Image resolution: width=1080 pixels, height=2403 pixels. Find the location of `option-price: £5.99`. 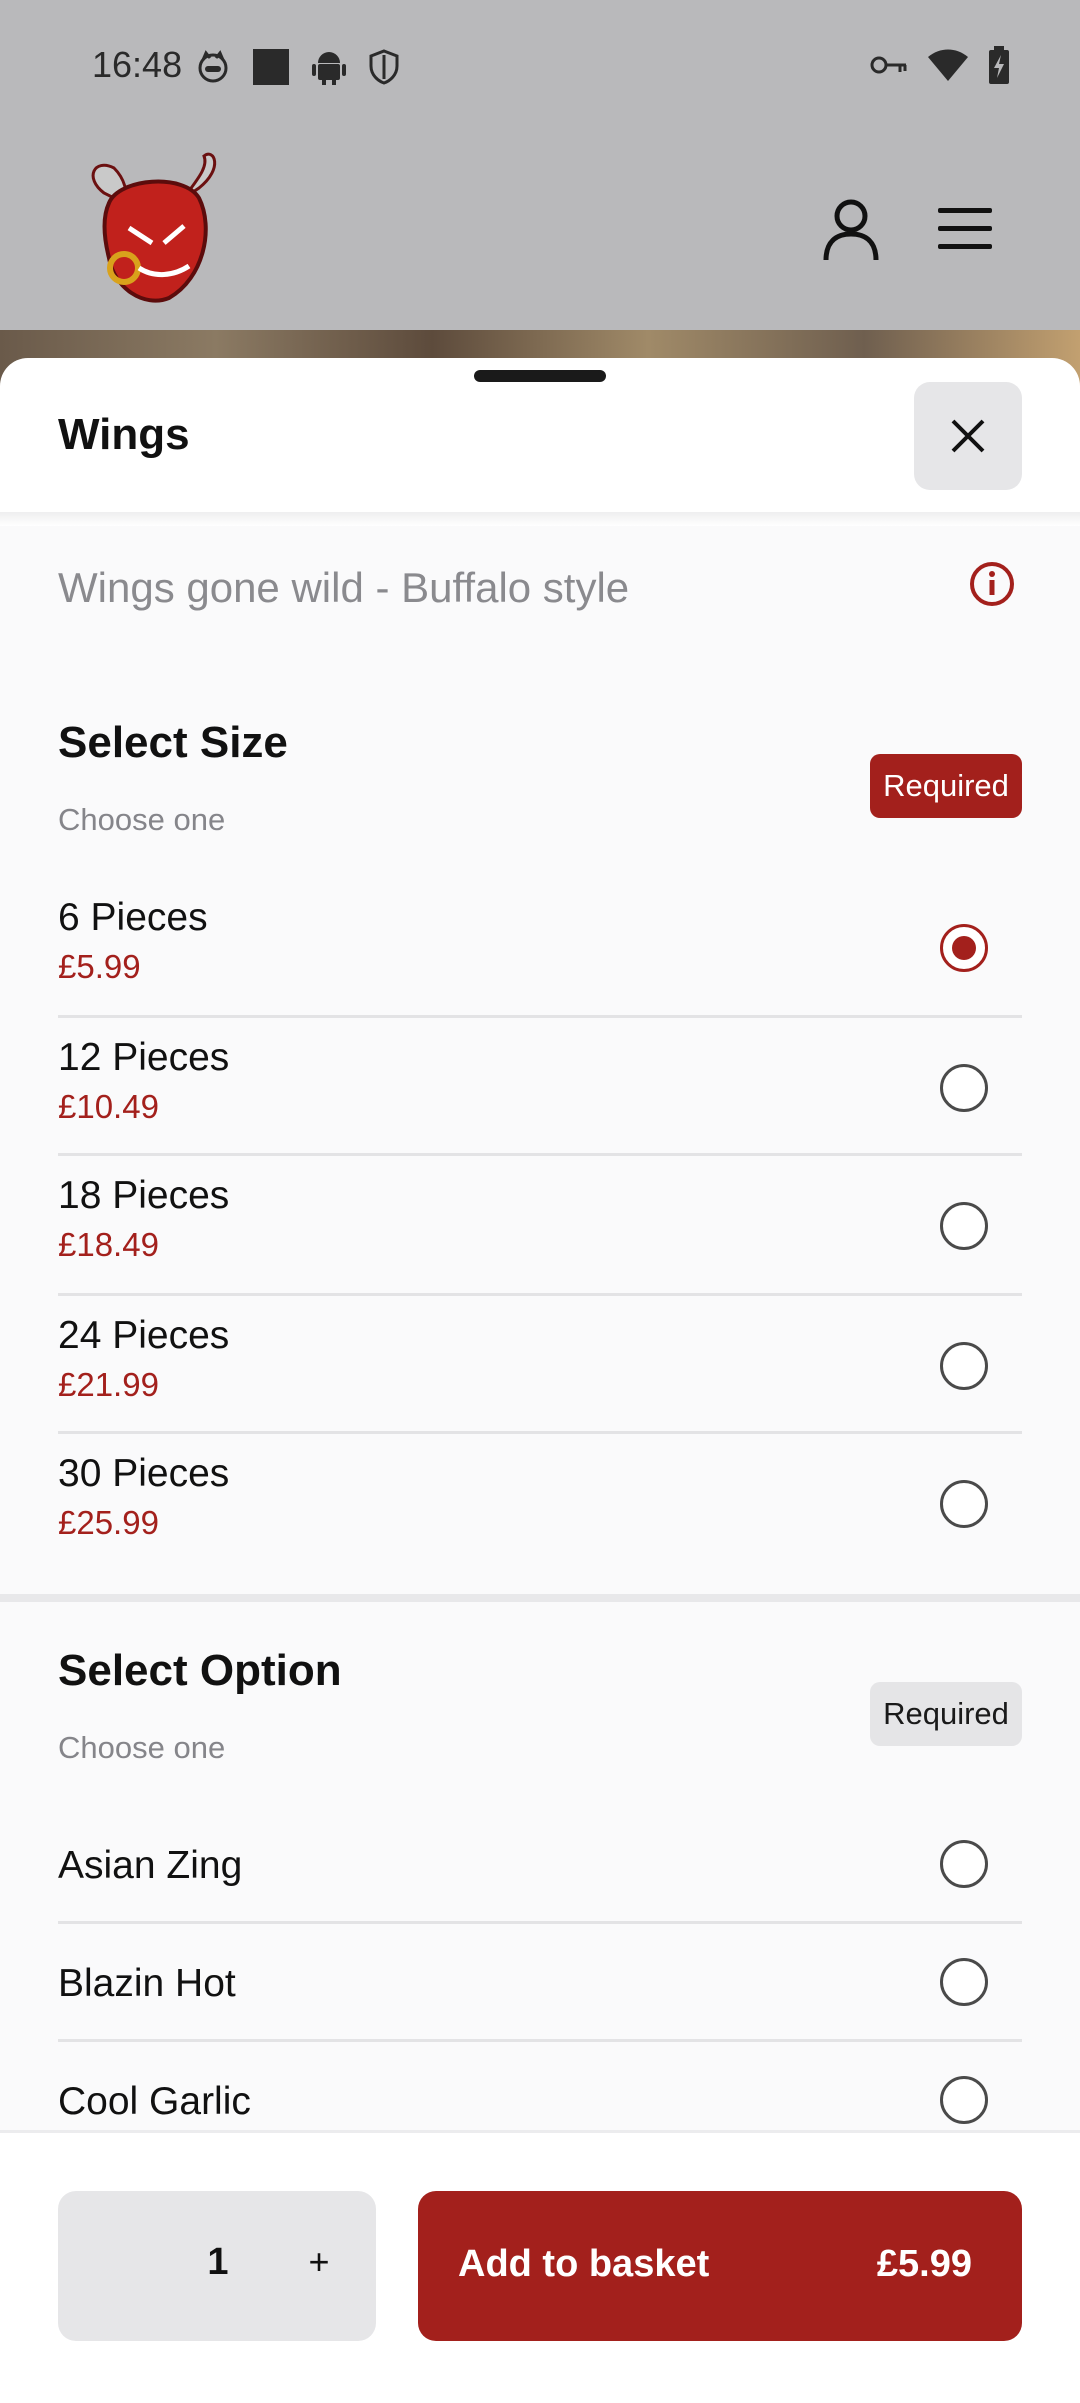

option-price: £5.99 is located at coordinates (99, 966).